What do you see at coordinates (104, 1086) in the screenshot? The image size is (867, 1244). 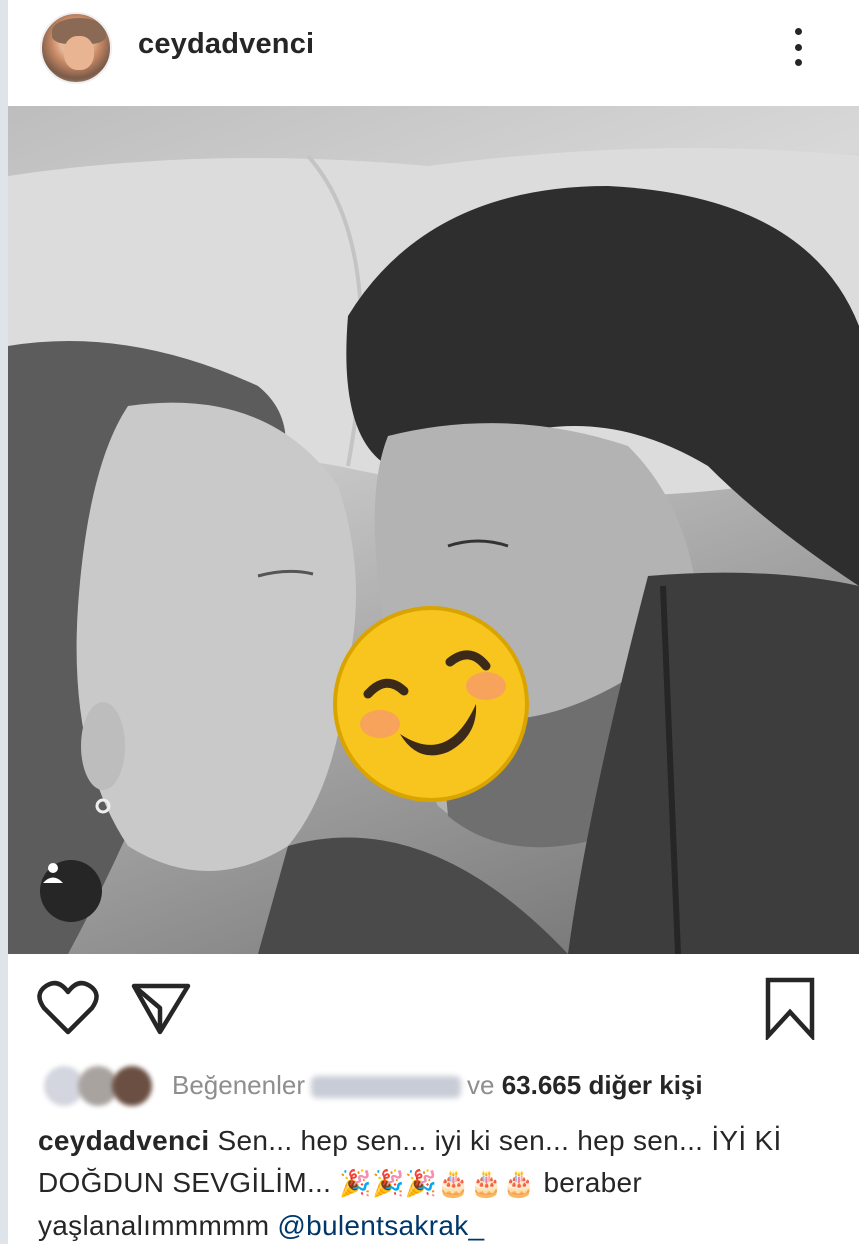 I see `liker-avatars` at bounding box center [104, 1086].